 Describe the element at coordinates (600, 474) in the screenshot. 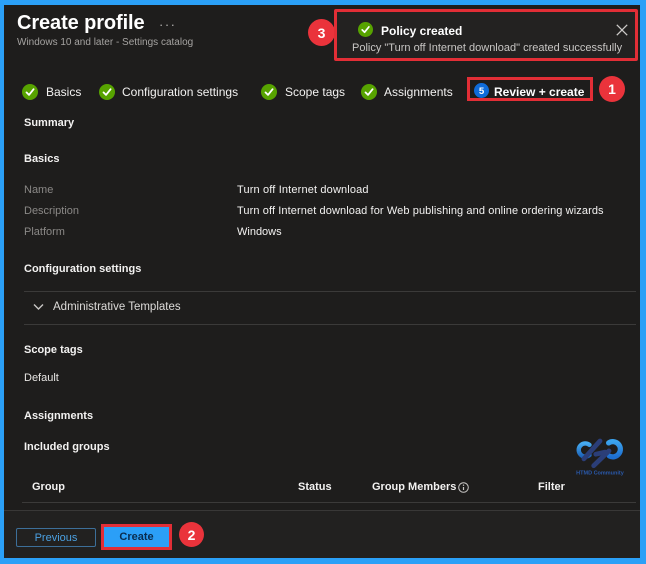

I see `svg-text: HTMD Community` at that location.